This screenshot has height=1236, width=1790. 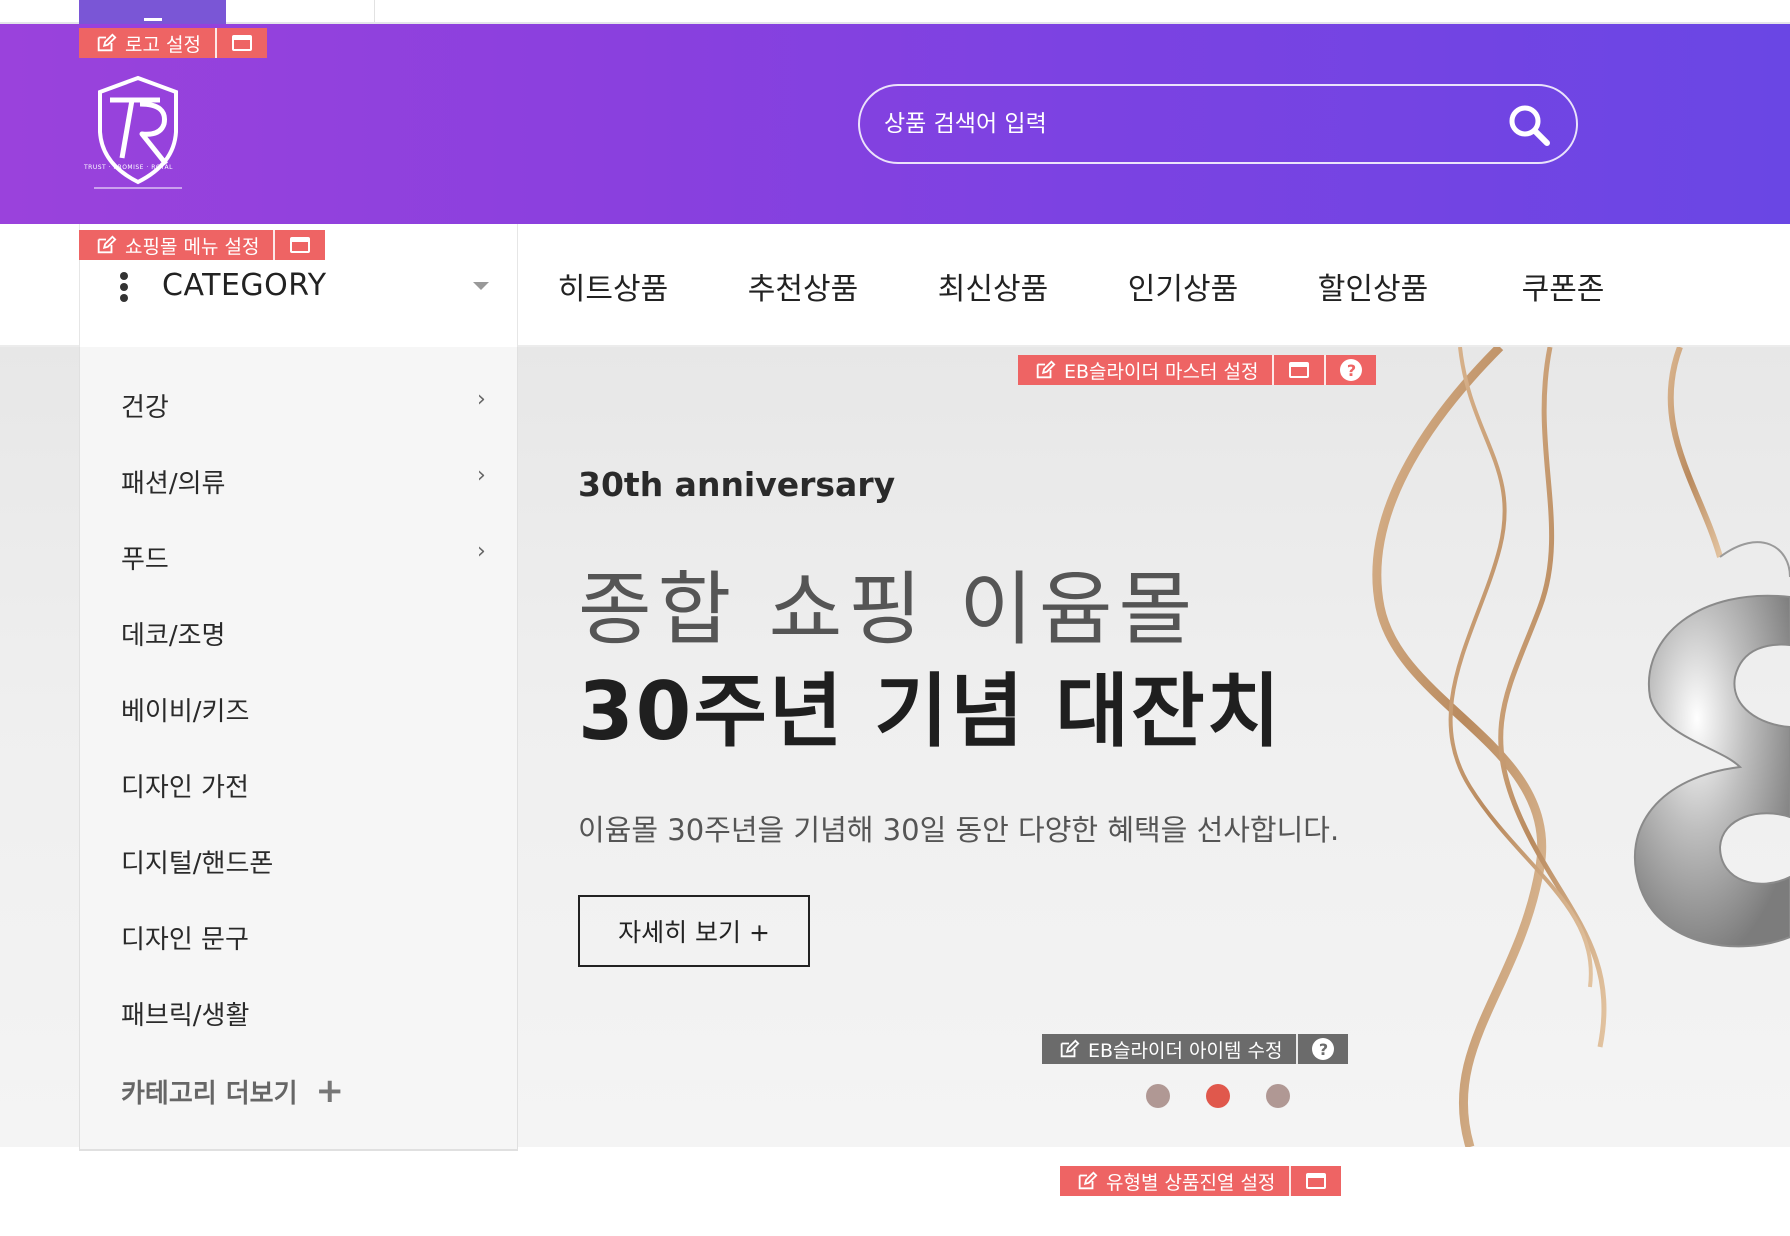 I want to click on eb-slider-item-tag: EB슬라이더 아이템 수정 ?, so click(x=1195, y=1049).